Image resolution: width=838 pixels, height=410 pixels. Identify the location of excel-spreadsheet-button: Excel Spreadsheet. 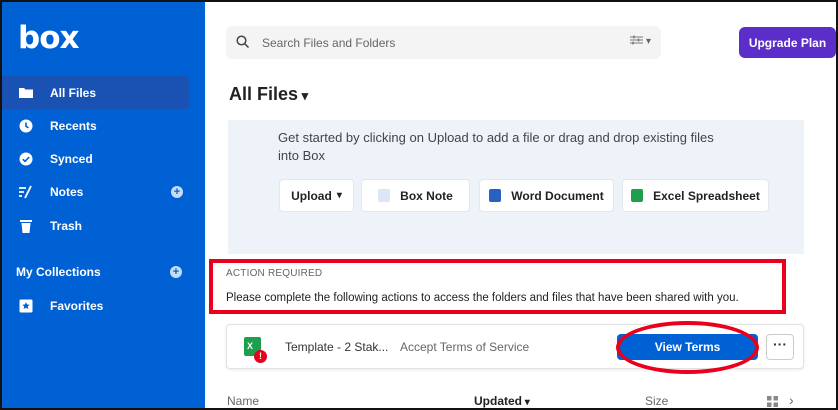
(695, 195).